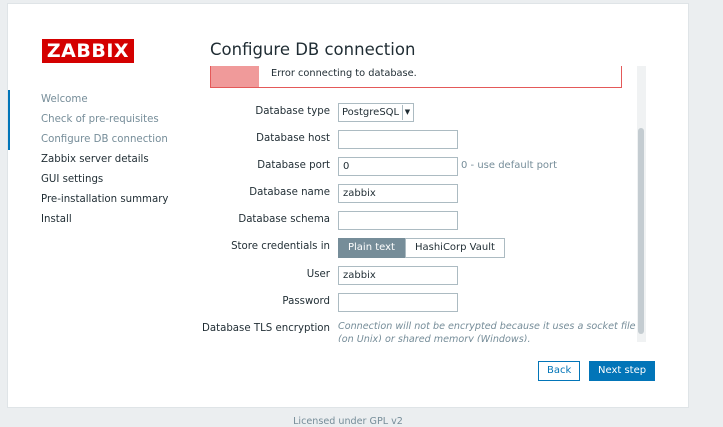 This screenshot has height=427, width=723. Describe the element at coordinates (398, 139) in the screenshot. I see `db-host-input` at that location.